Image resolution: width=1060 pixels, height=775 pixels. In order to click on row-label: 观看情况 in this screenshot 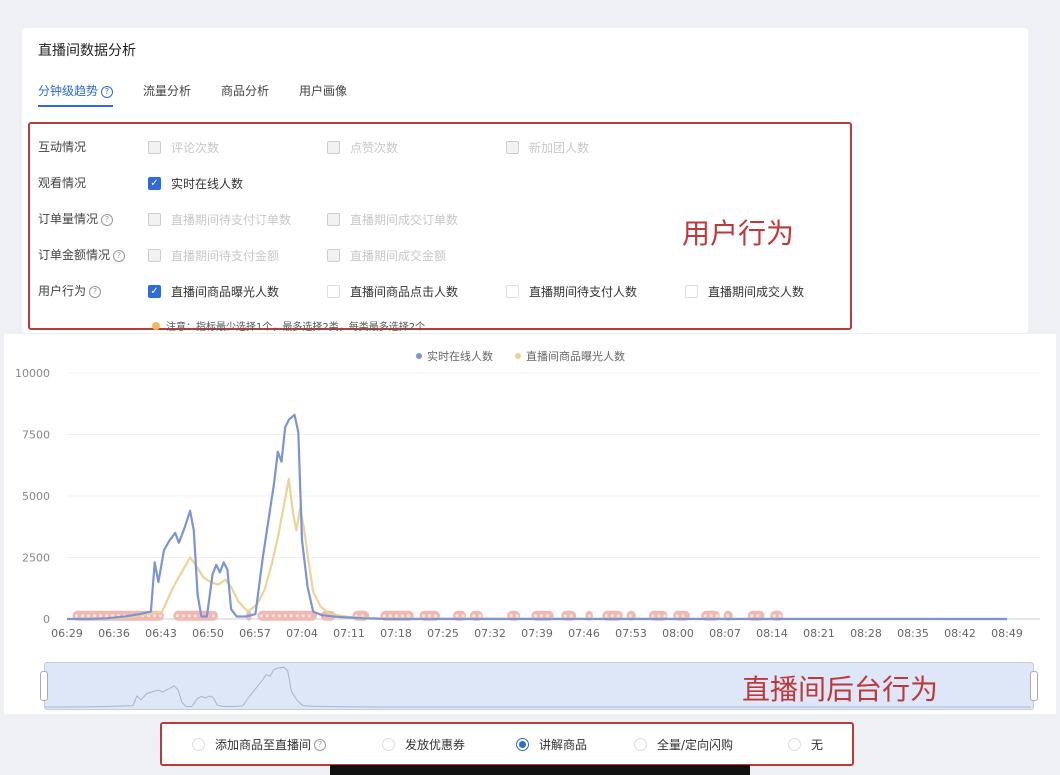, I will do `click(62, 182)`.